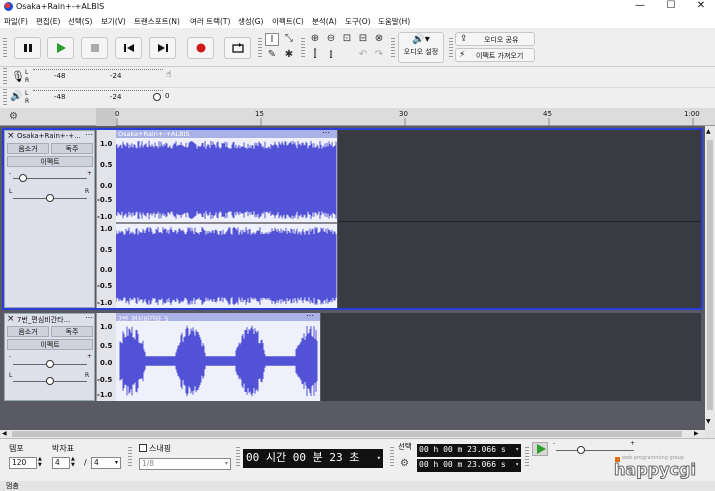  Describe the element at coordinates (347, 434) in the screenshot. I see `horizontal-scroll-thumb` at that location.